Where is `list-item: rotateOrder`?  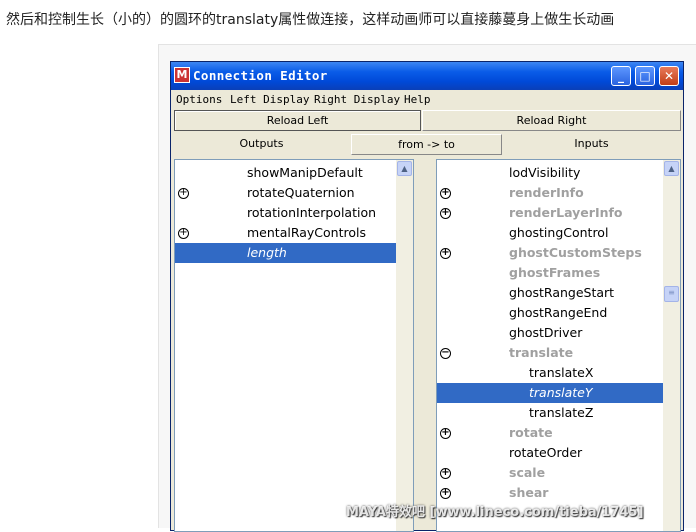
list-item: rotateOrder is located at coordinates (550, 453).